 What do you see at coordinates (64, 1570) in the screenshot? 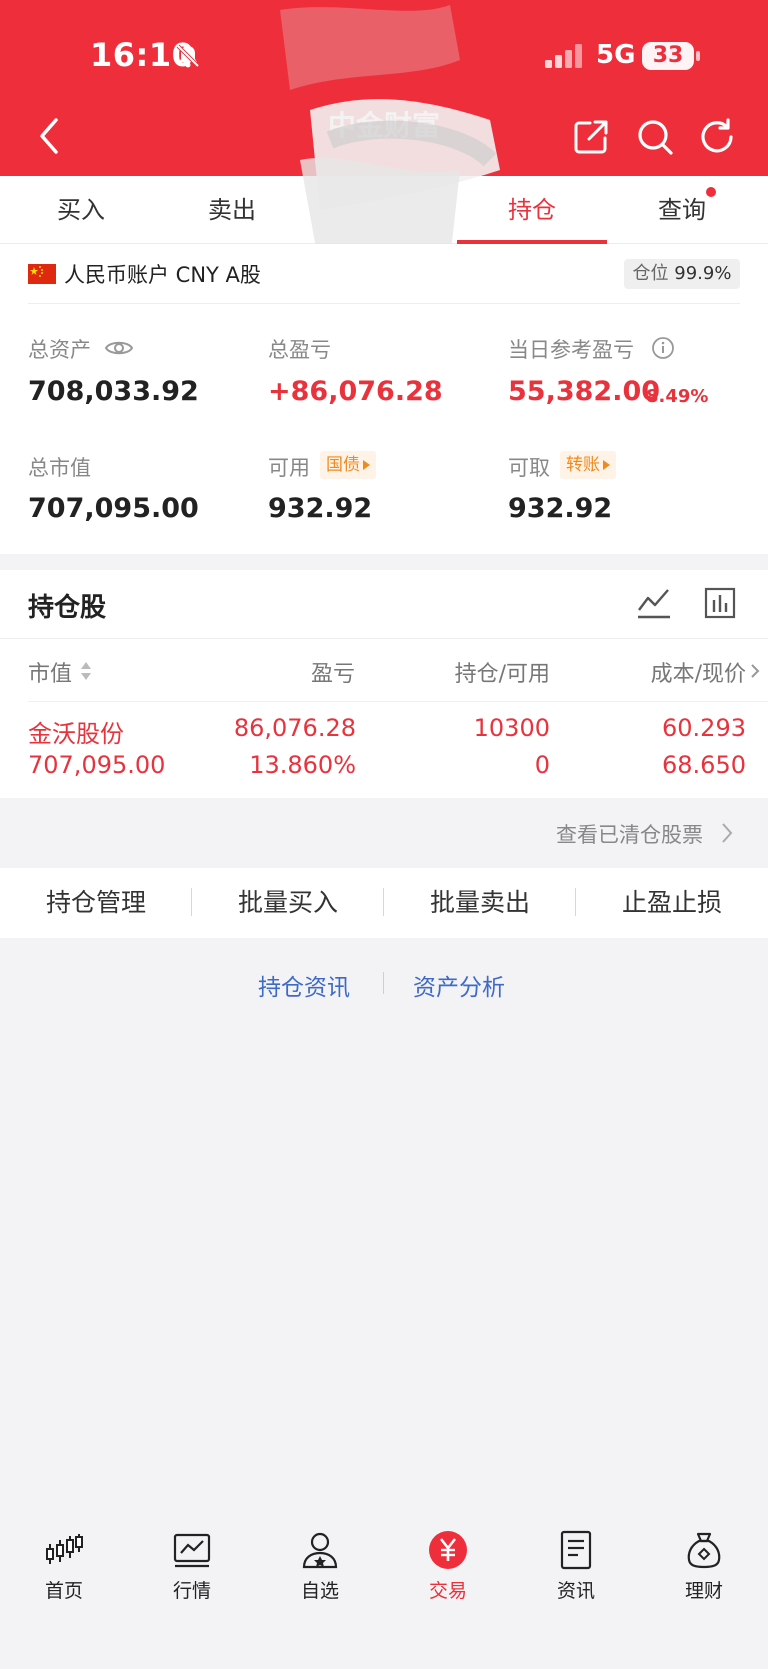
I see `nav-home: 首页` at bounding box center [64, 1570].